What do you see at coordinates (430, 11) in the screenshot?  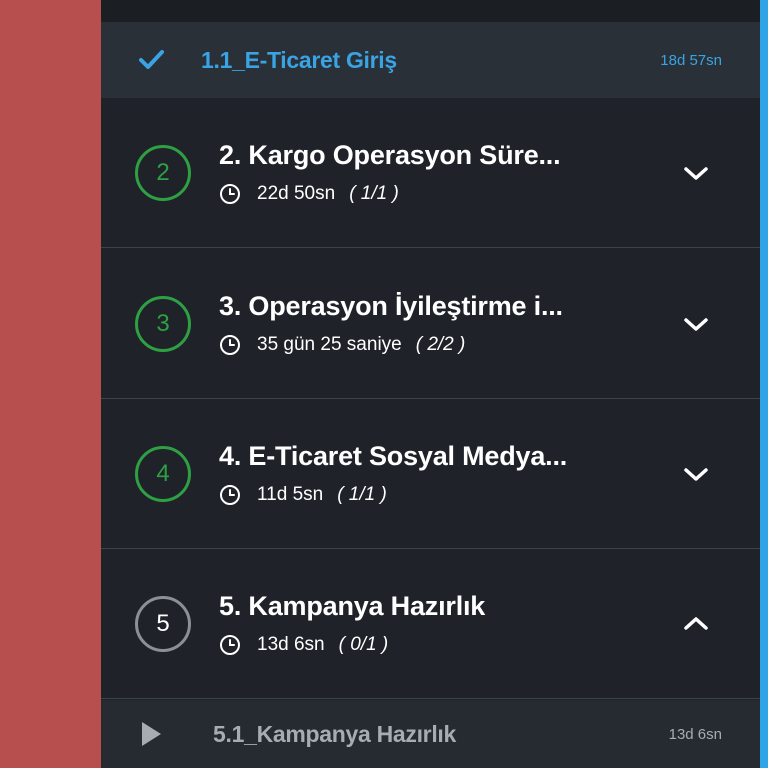 I see `previous-row-edge` at bounding box center [430, 11].